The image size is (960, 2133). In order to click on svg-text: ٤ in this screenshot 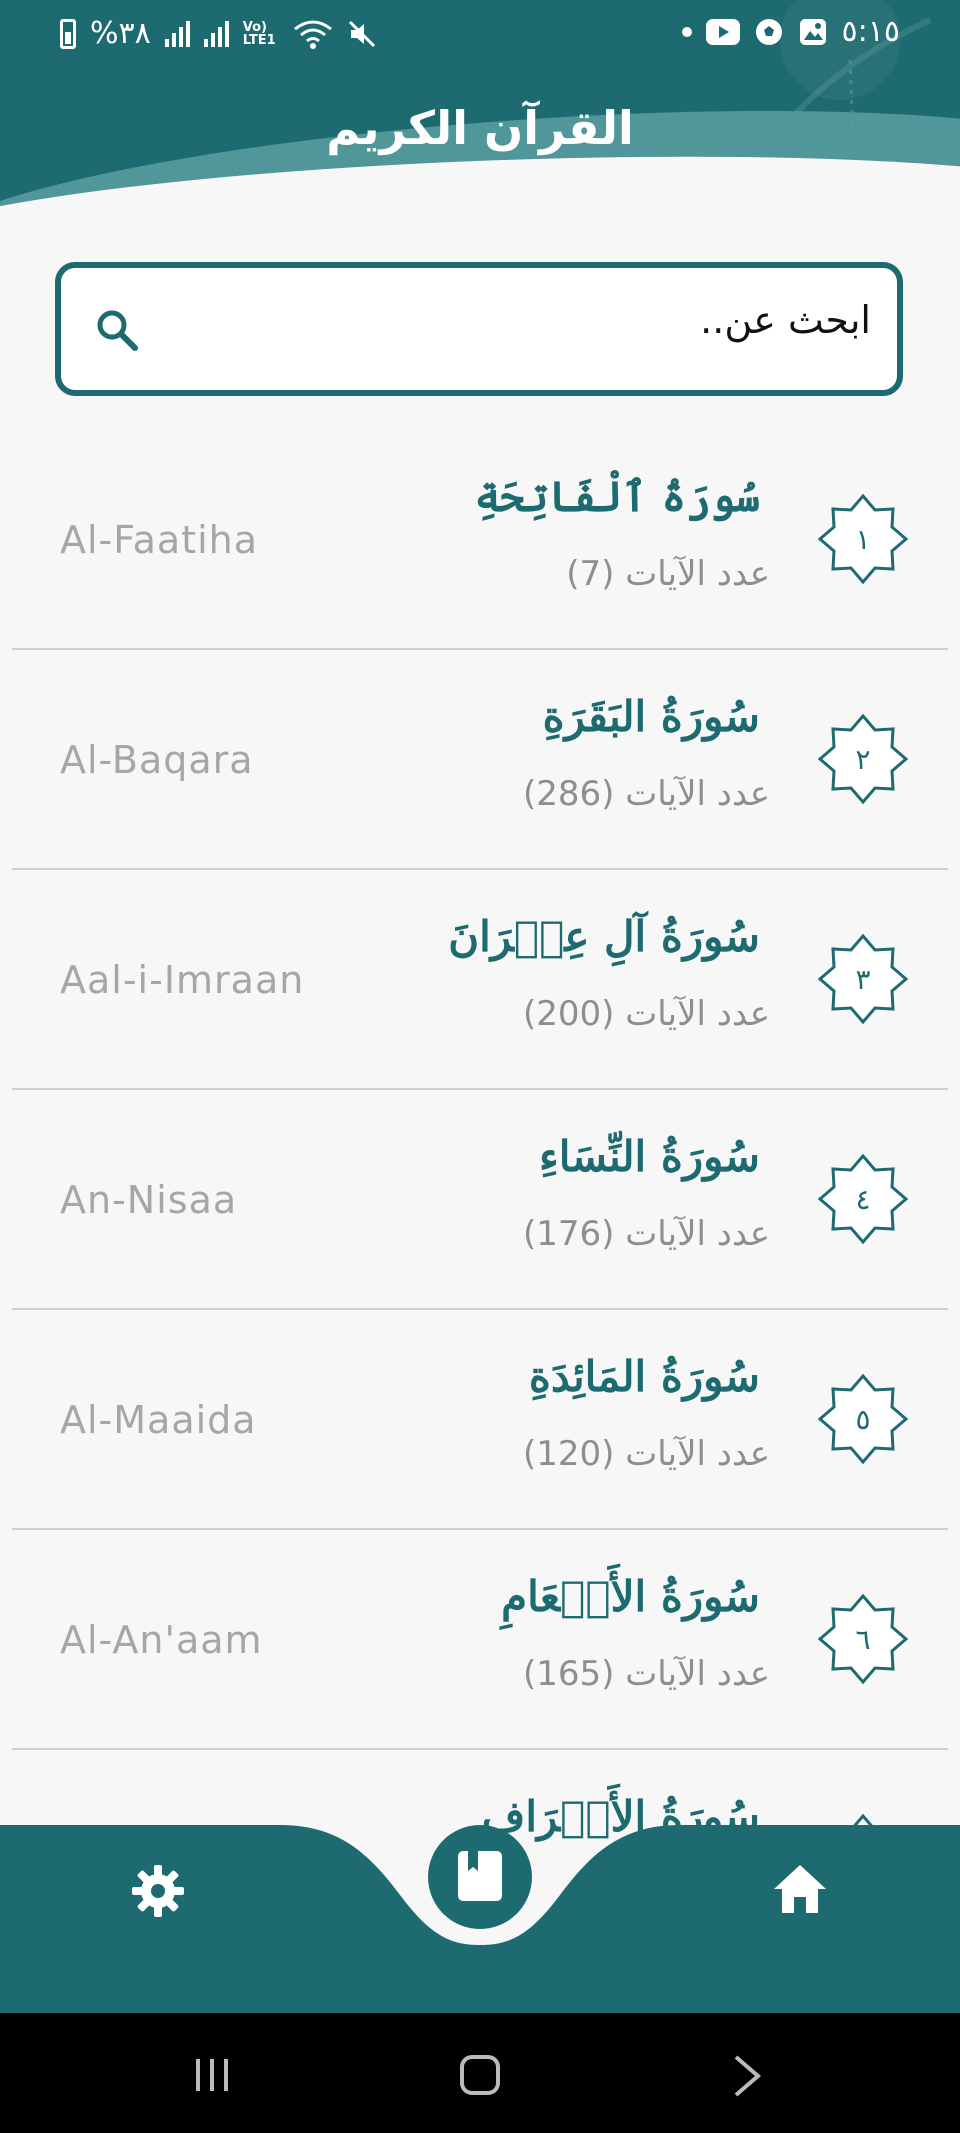, I will do `click(862, 1199)`.